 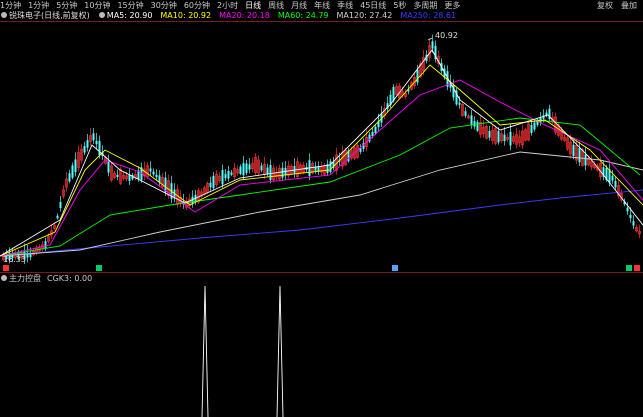 What do you see at coordinates (430, 39) in the screenshot?
I see `max-price-pointer` at bounding box center [430, 39].